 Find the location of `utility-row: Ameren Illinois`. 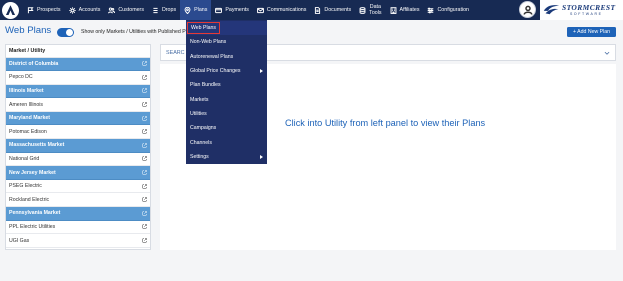

utility-row: Ameren Illinois is located at coordinates (78, 105).